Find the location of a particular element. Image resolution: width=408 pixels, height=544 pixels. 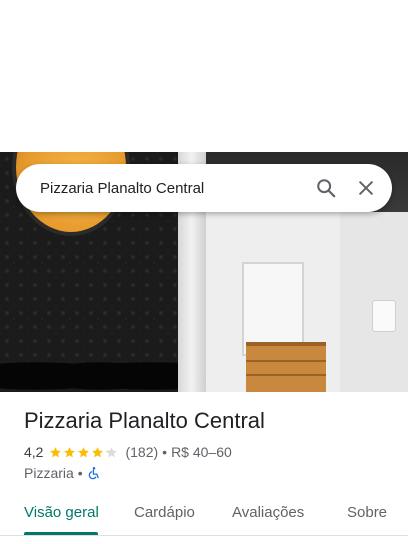

rating-row: 4,2 (182) • R$ 40–60 is located at coordinates (128, 452).